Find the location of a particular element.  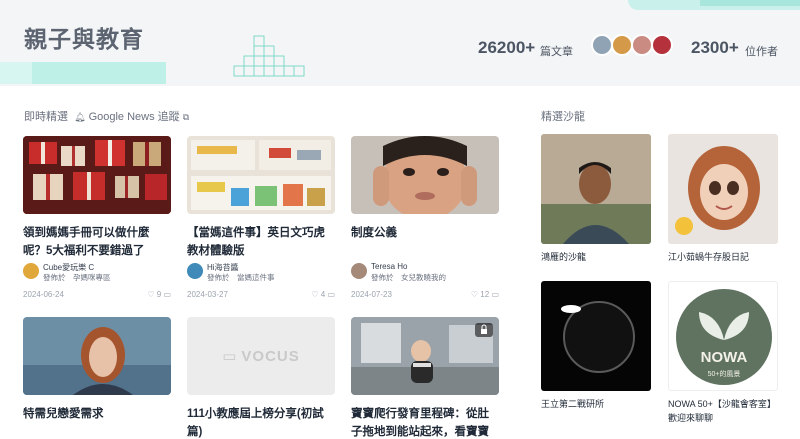

news-section-header: 即時精選 🔔︎ Google News 追蹤 ⧉ is located at coordinates (106, 116).